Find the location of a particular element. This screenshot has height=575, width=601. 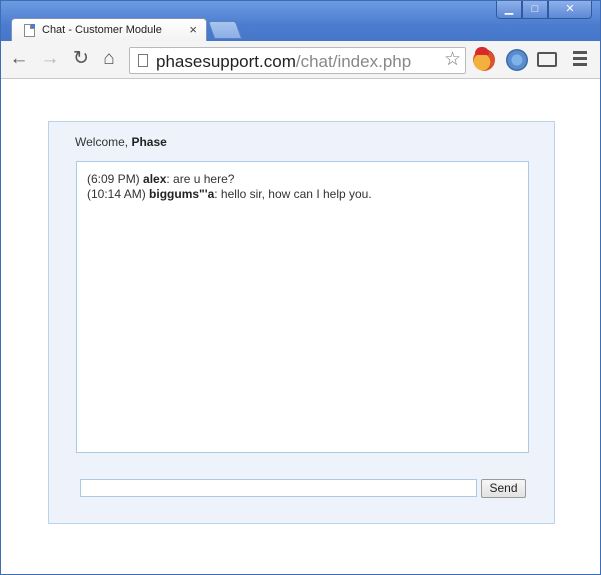

message-text: : are u here? is located at coordinates (200, 179).